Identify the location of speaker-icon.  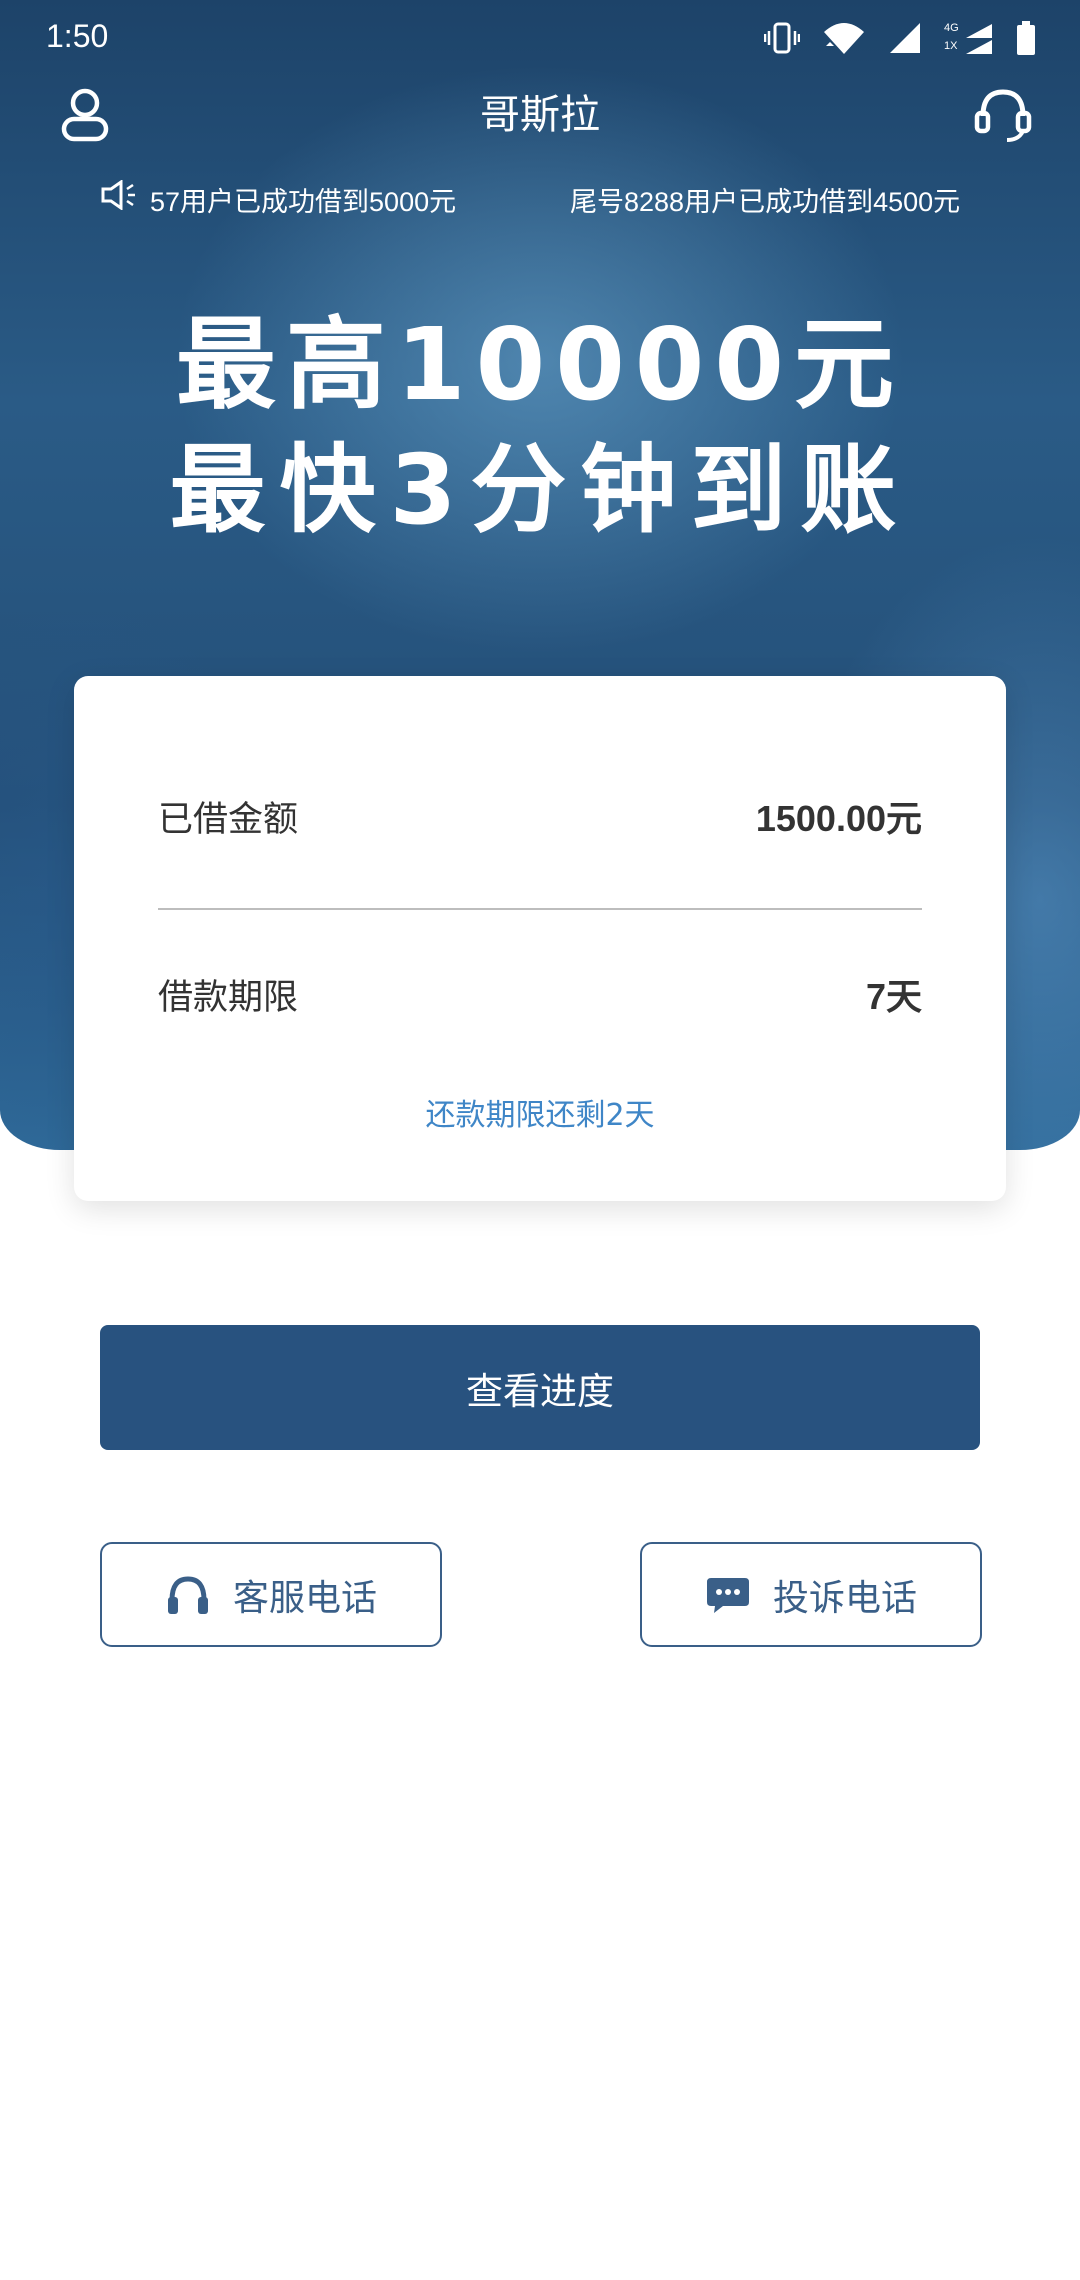
(119, 198).